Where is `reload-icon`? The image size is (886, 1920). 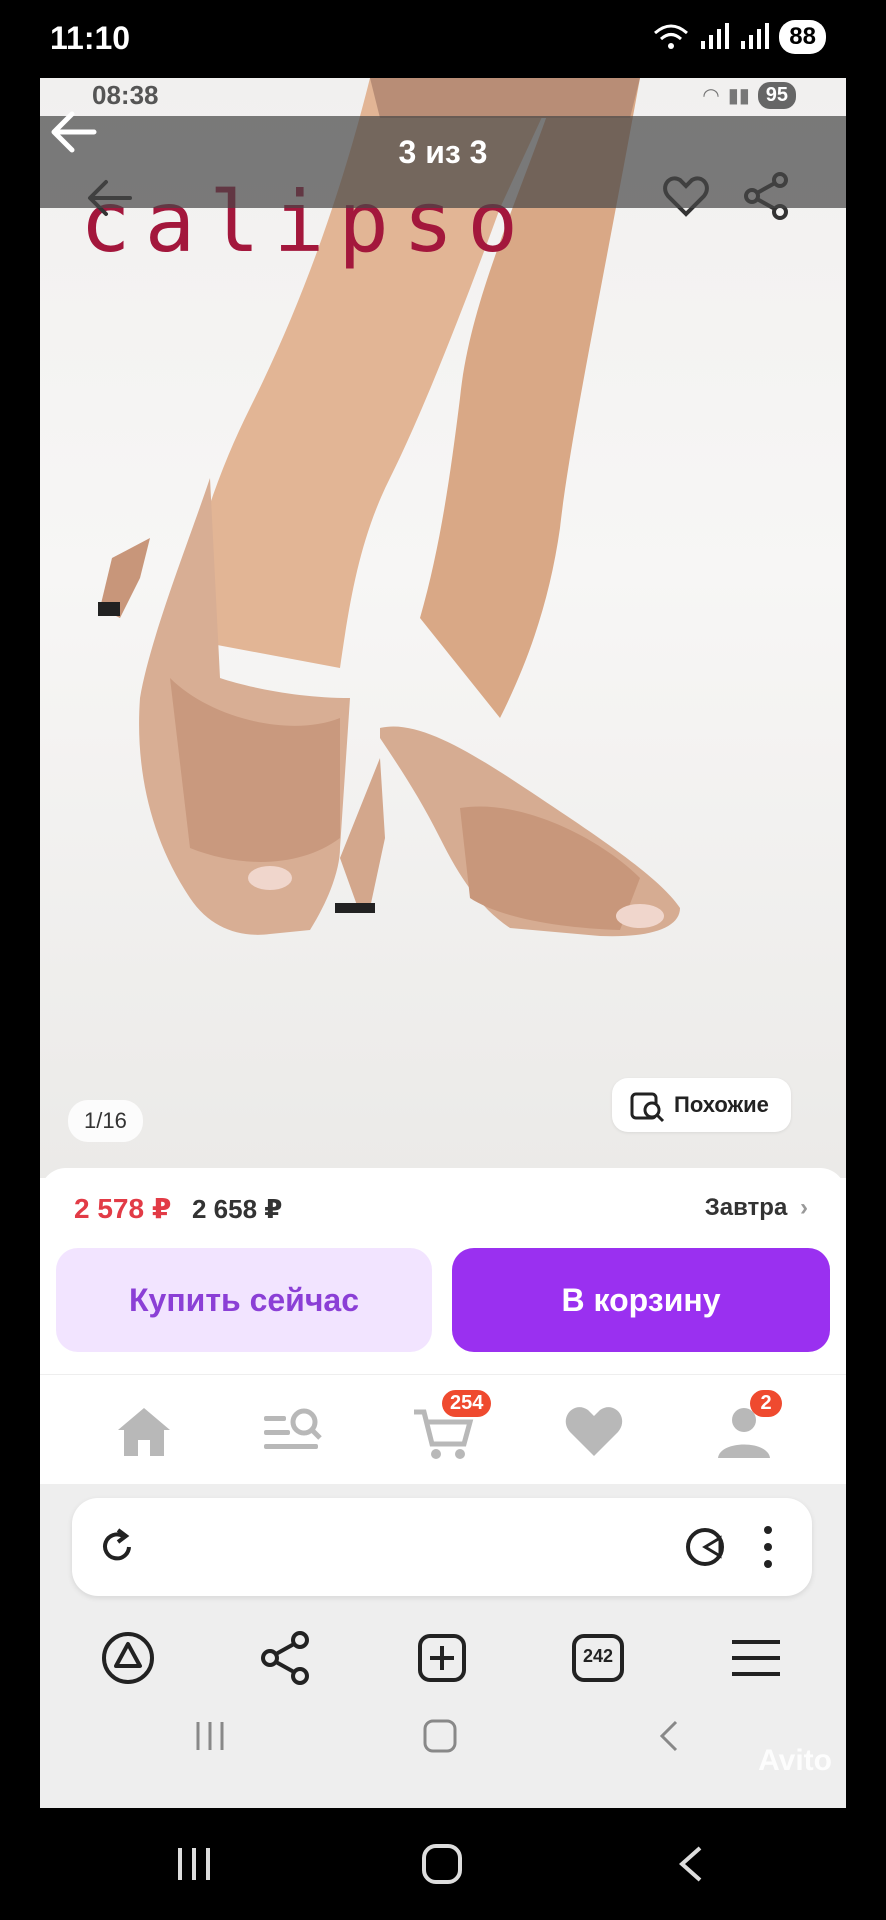
reload-icon is located at coordinates (117, 1547).